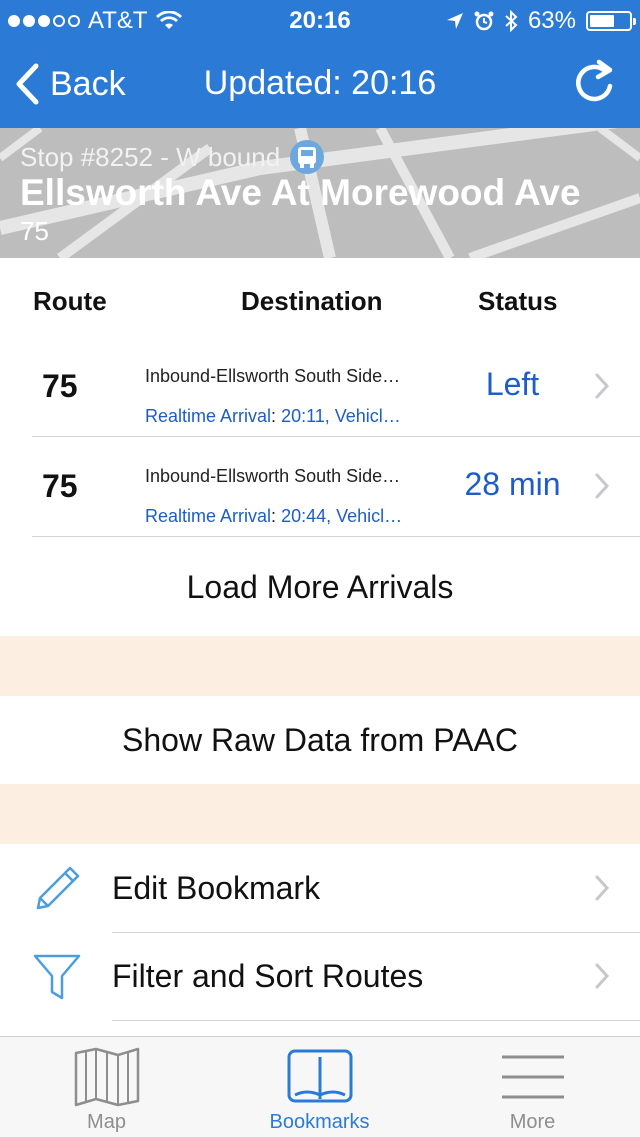 Image resolution: width=640 pixels, height=1137 pixels. What do you see at coordinates (300, 192) in the screenshot?
I see `stop-name: Ellsworth Ave At Morewood Ave` at bounding box center [300, 192].